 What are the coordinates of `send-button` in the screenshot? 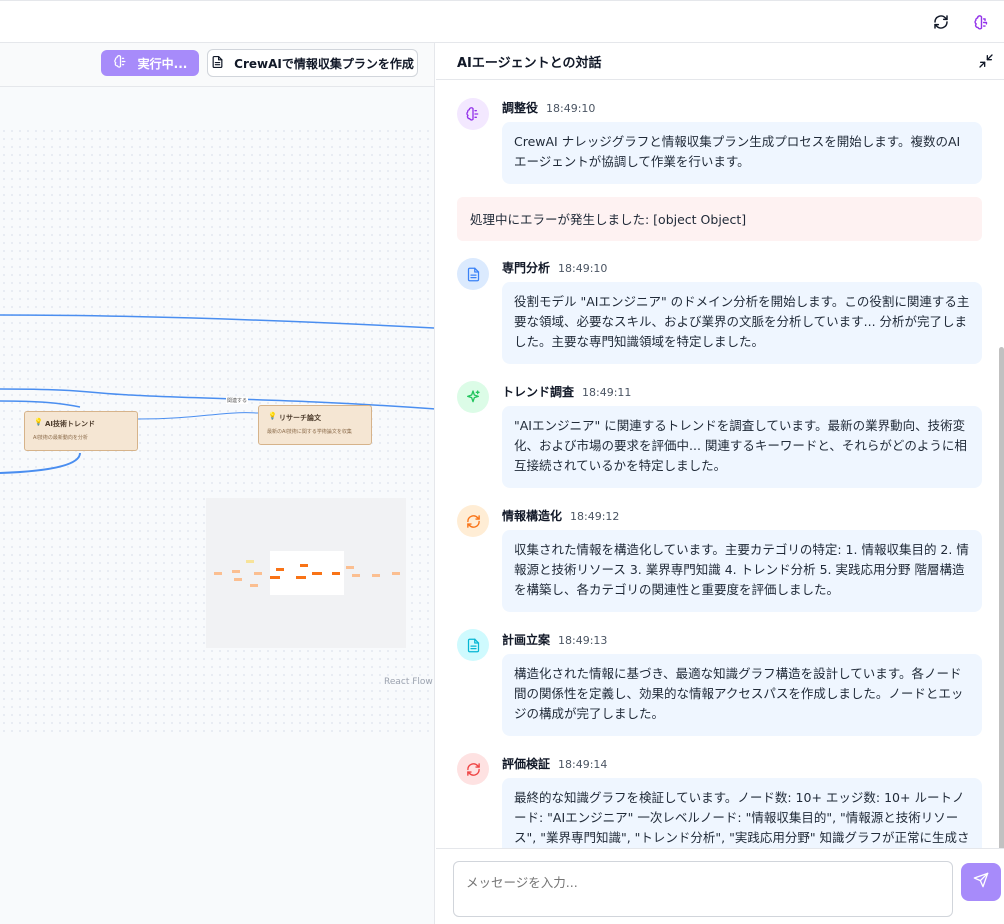 It's located at (981, 882).